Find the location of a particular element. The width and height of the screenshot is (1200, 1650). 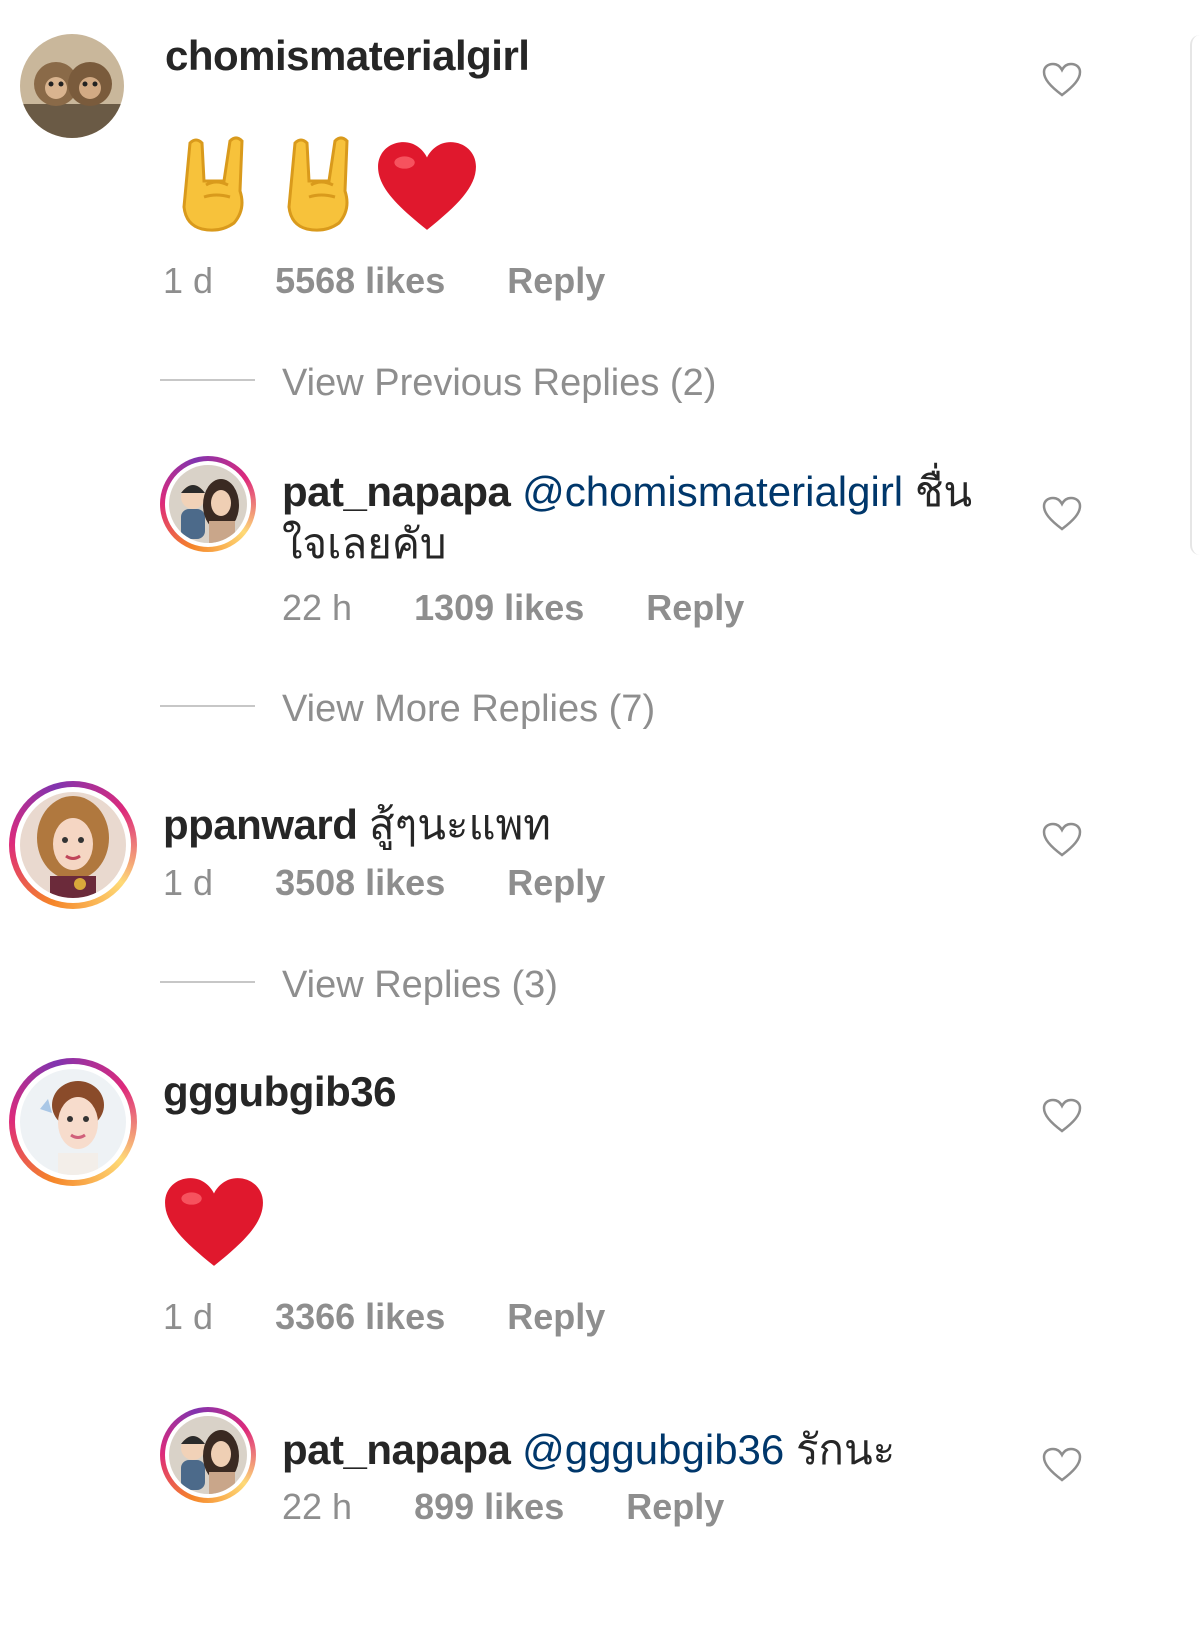

reply-meta: 22 h 899 likes Reply is located at coordinates (503, 1507).